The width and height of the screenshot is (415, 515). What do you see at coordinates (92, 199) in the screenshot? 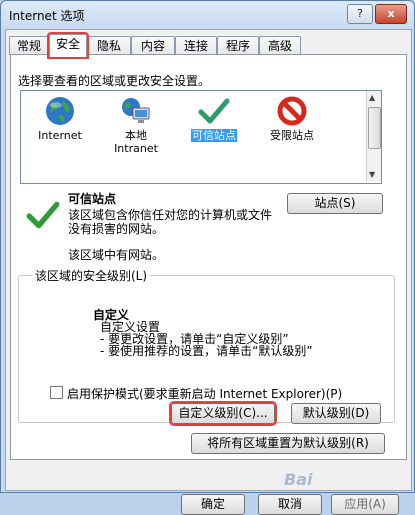
I see `zone-title: 可信站点` at bounding box center [92, 199].